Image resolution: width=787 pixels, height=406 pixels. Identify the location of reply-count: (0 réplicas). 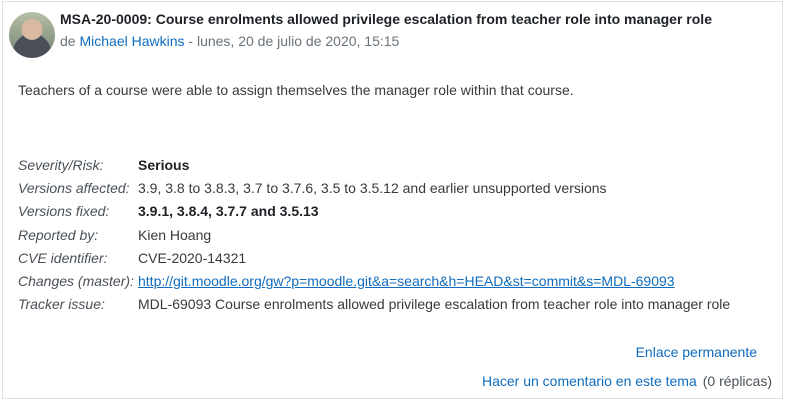
(737, 381).